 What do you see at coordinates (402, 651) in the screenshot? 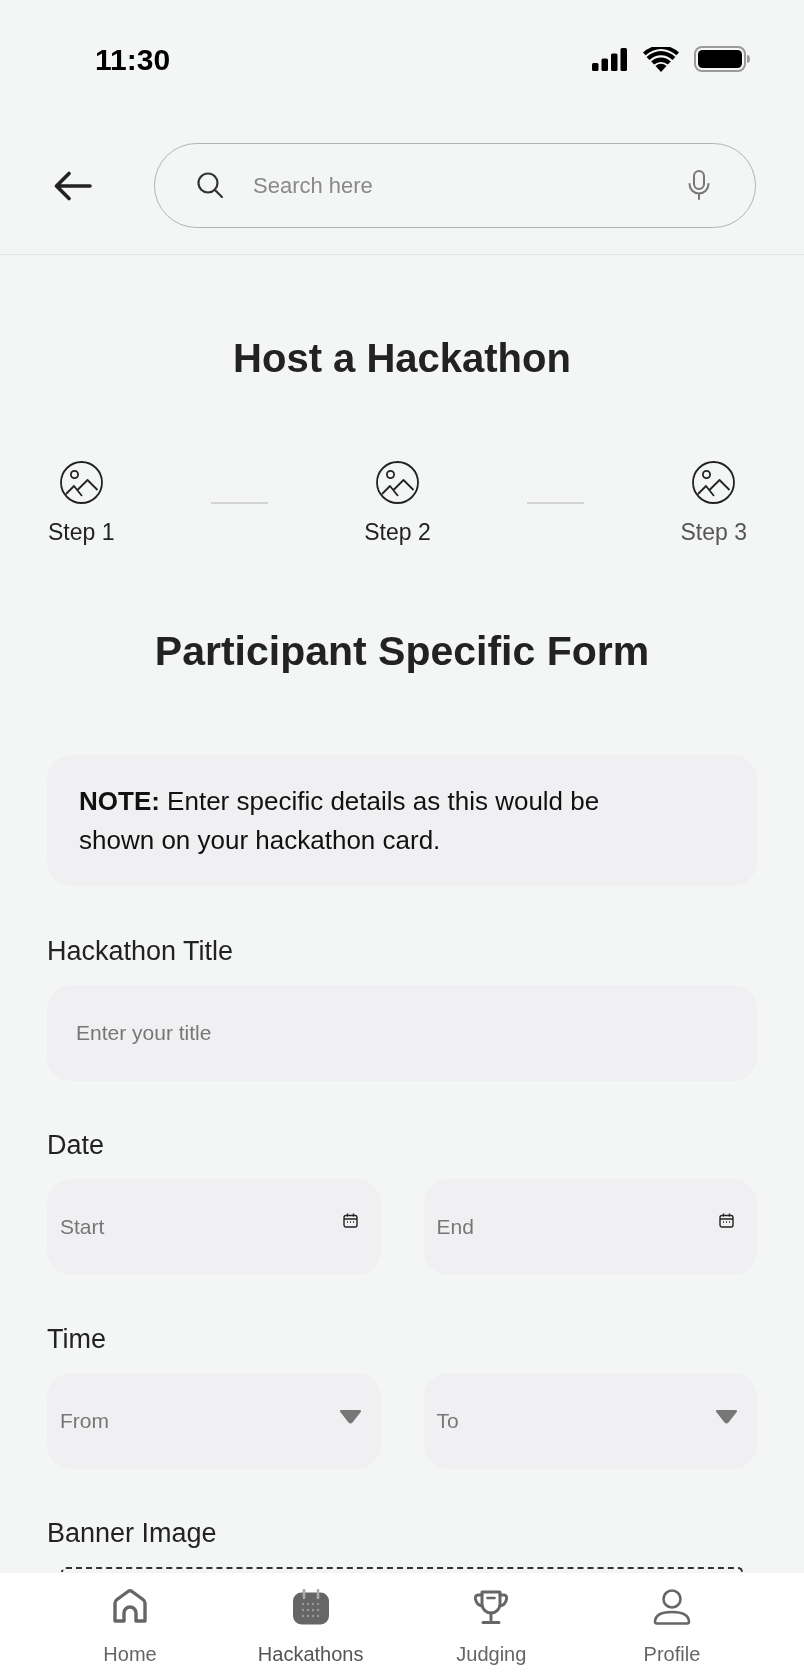
I see `form-heading: Participant Specific Form` at bounding box center [402, 651].